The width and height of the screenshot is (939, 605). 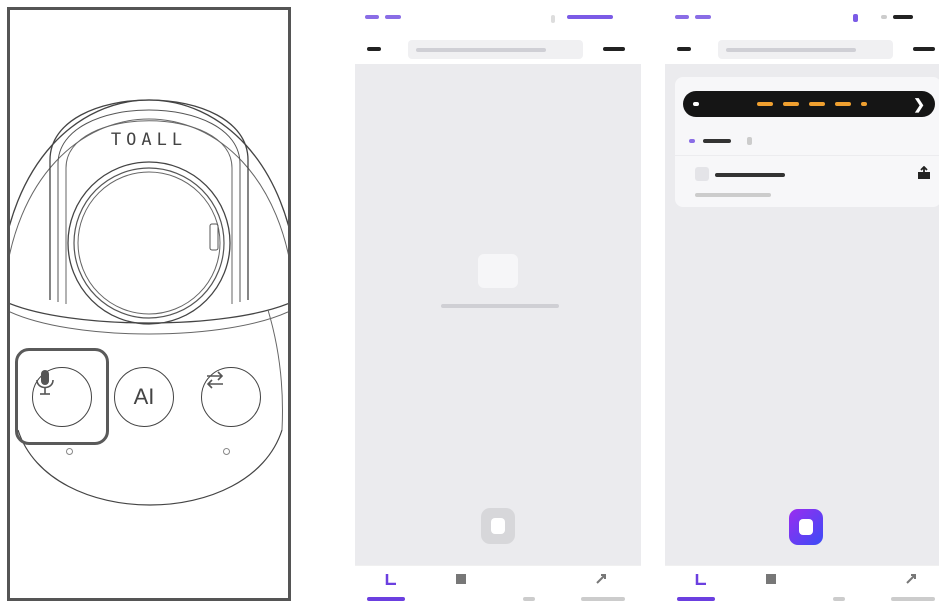 I want to click on recording-card: ❯, so click(x=807, y=142).